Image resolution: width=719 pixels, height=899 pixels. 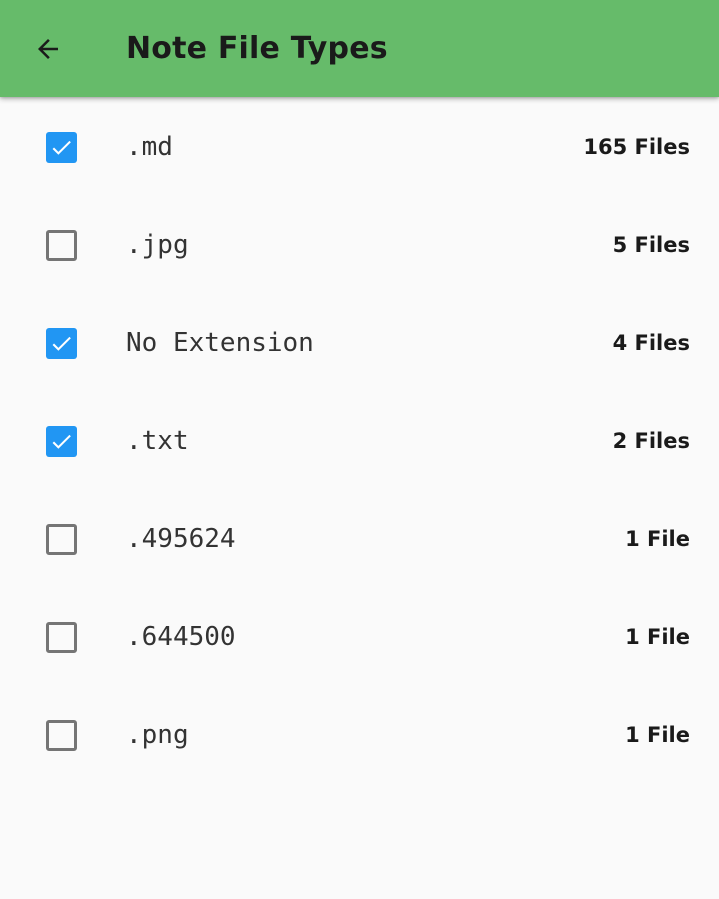 I want to click on file-extension-label: .644500, so click(x=181, y=637).